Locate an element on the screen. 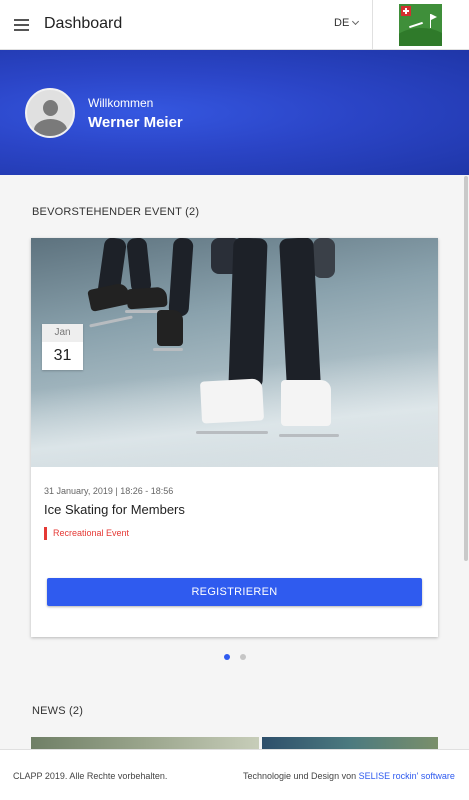 The width and height of the screenshot is (469, 800). language-selector: DE is located at coordinates (347, 23).